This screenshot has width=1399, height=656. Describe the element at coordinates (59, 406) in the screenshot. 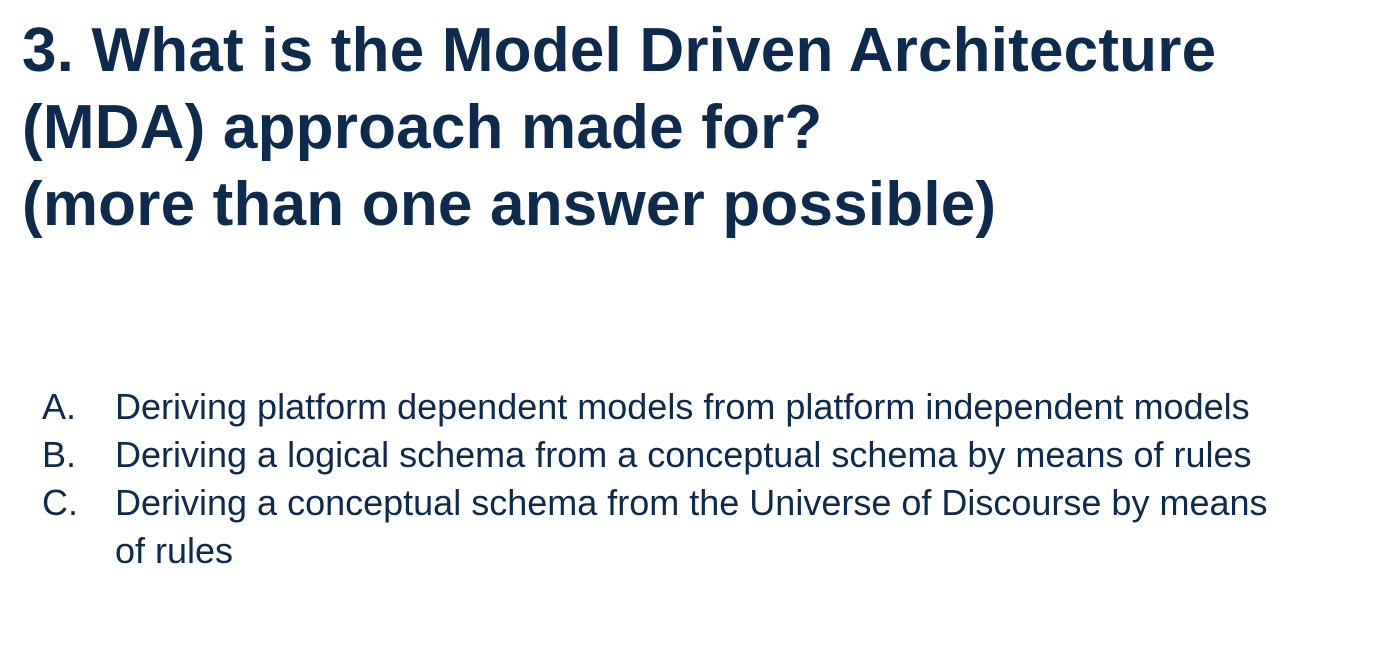

I see `answer-letter-a: A.` at that location.